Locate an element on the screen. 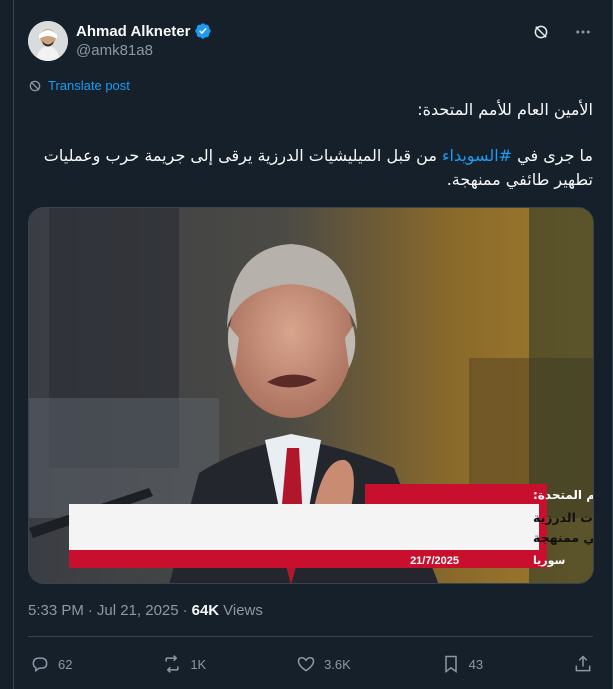 The width and height of the screenshot is (613, 689). author-name: Ahmad Alkneter is located at coordinates (133, 31).